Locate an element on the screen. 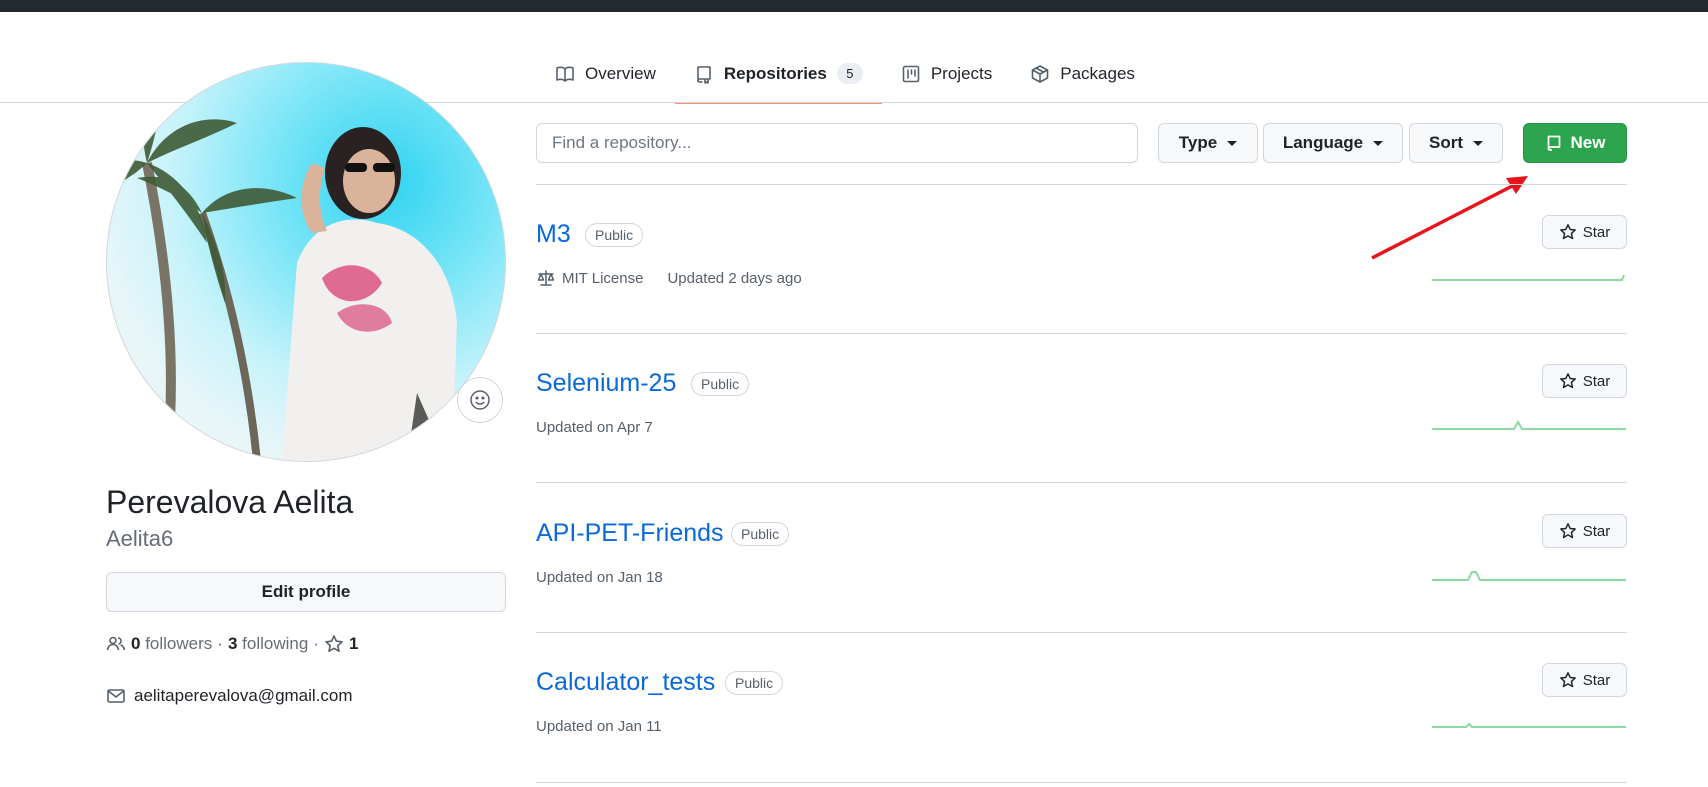  tab-label: Projects is located at coordinates (961, 73).